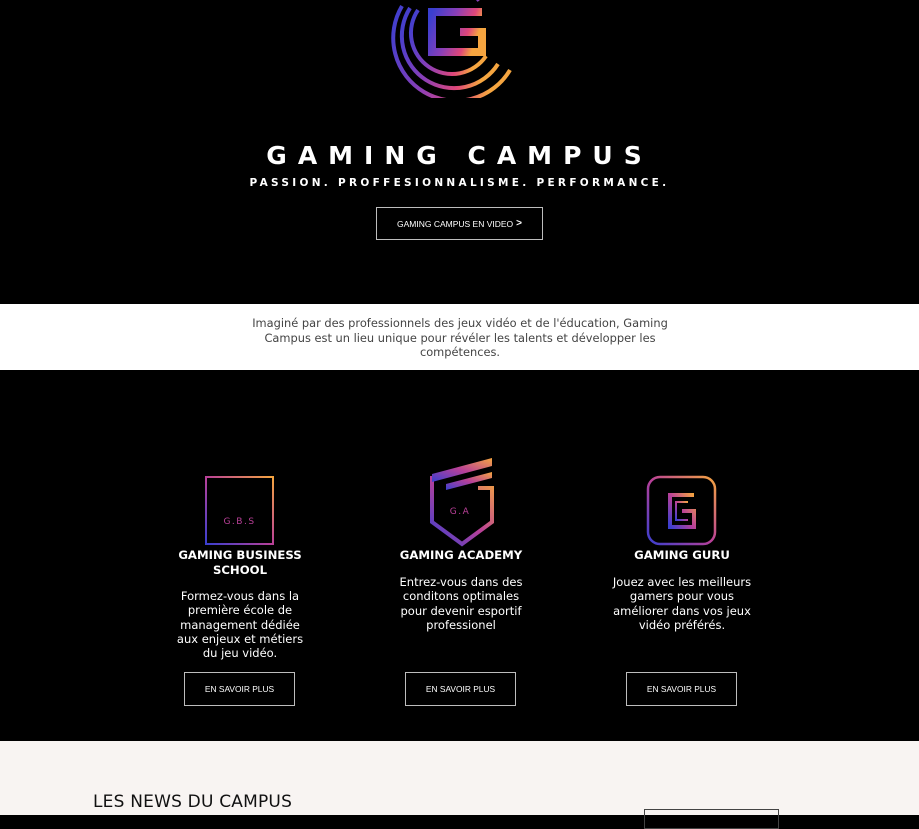  What do you see at coordinates (462, 502) in the screenshot?
I see `academy-shield-icon: G.A` at bounding box center [462, 502].